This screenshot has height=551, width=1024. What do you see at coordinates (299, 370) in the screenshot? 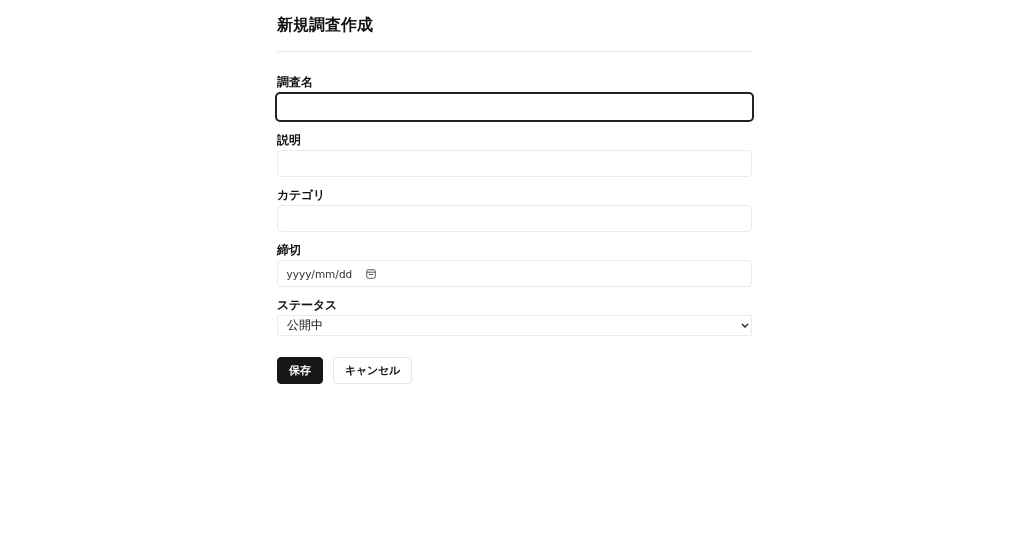
I see `save-button: 保存` at bounding box center [299, 370].